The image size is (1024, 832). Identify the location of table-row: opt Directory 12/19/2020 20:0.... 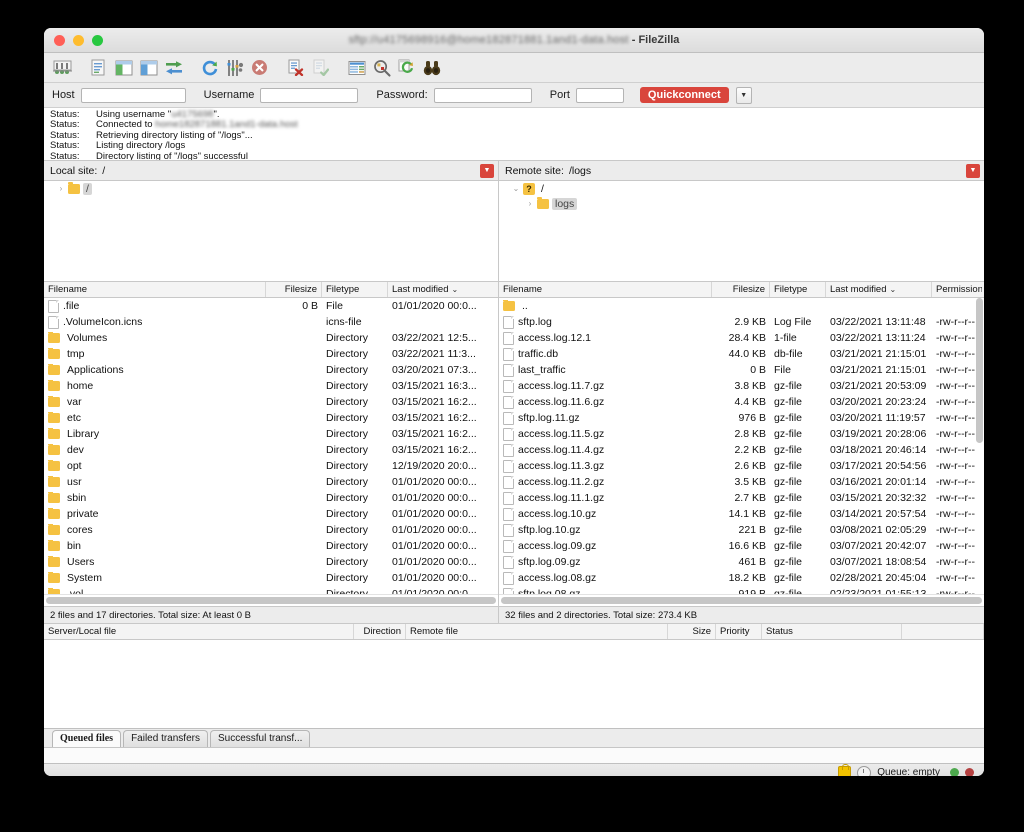
(271, 466).